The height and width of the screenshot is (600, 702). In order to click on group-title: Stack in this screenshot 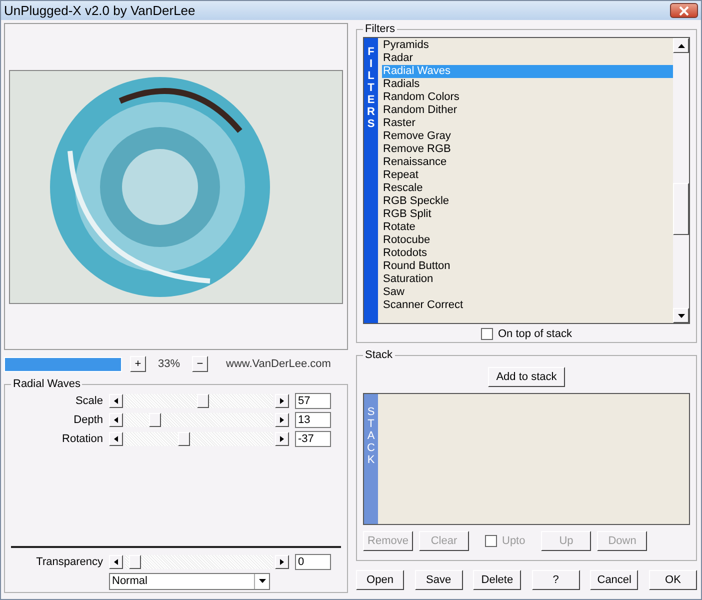, I will do `click(379, 355)`.